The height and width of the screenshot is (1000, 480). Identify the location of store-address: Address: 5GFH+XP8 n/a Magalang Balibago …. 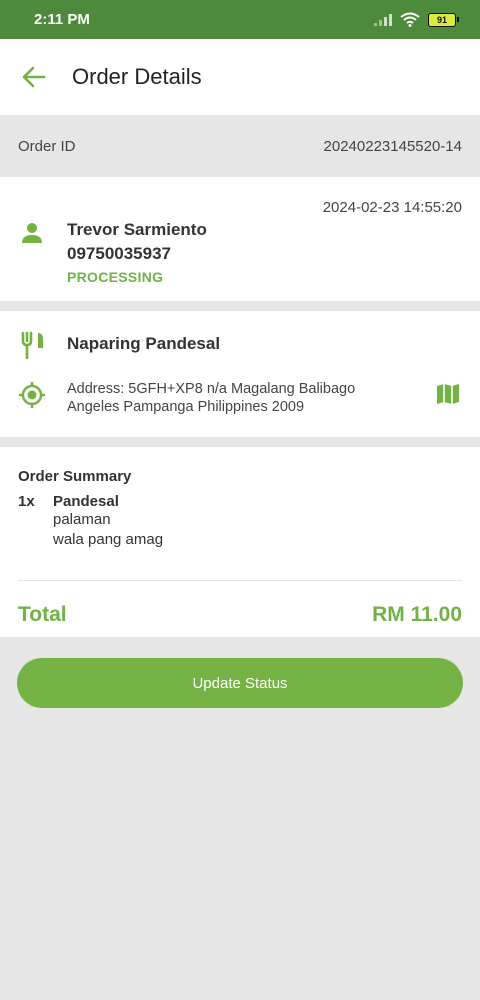
(227, 398).